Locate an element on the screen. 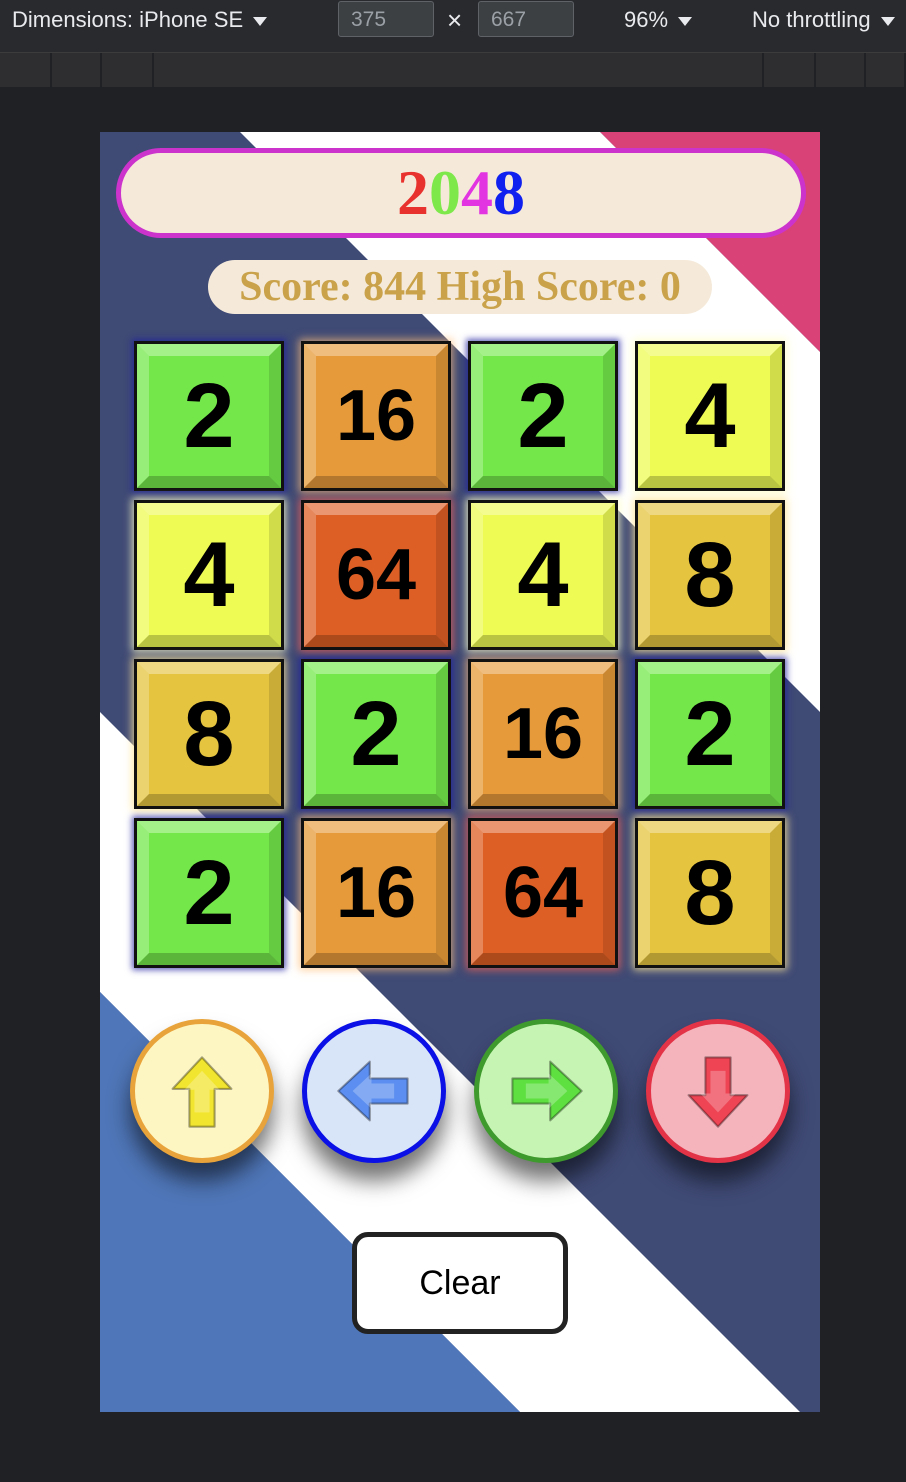 The height and width of the screenshot is (1482, 906). arrow-left-icon is located at coordinates (373, 1091).